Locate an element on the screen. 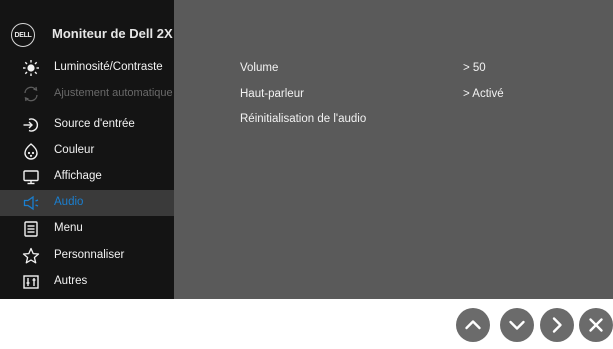 The image size is (613, 349). close-button is located at coordinates (596, 325).